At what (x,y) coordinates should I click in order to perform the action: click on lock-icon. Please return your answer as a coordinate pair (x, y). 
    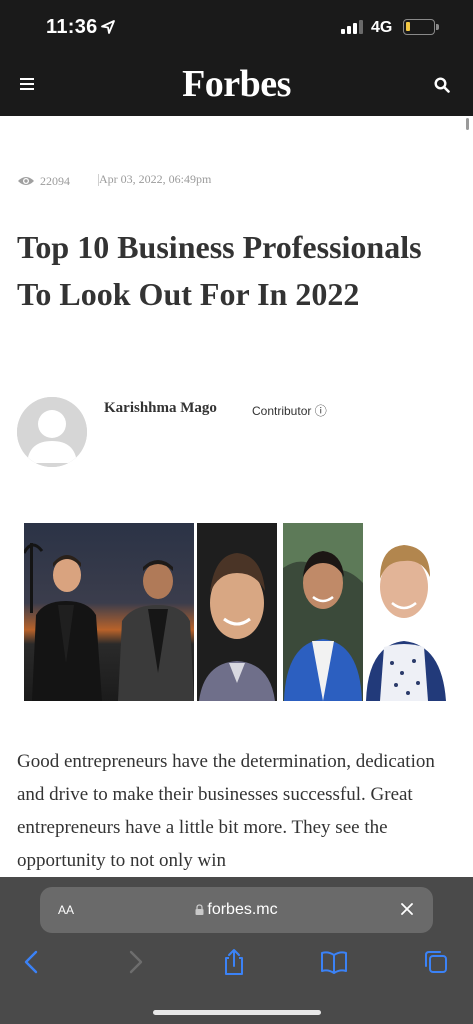
    Looking at the image, I should click on (199, 909).